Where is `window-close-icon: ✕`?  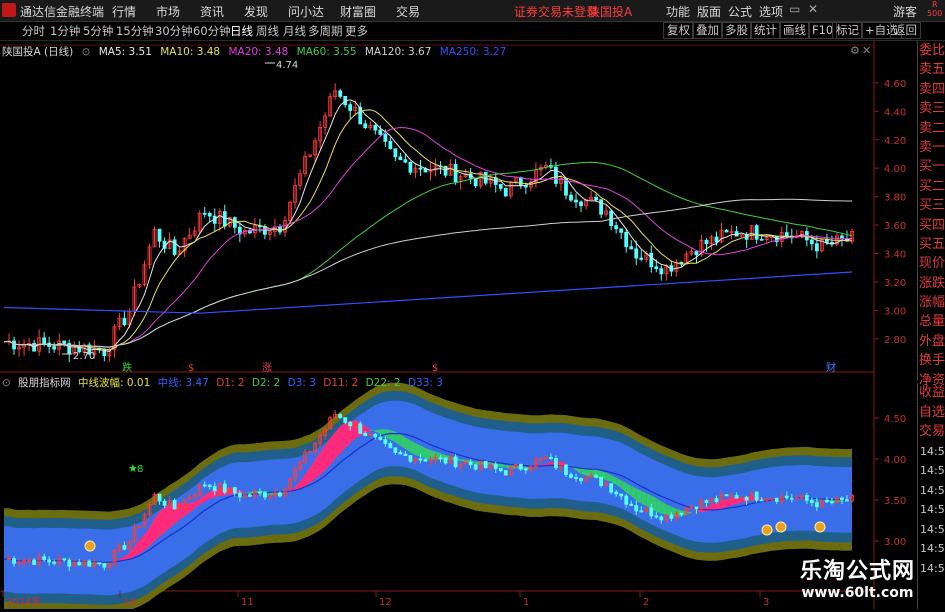 window-close-icon: ✕ is located at coordinates (813, 9).